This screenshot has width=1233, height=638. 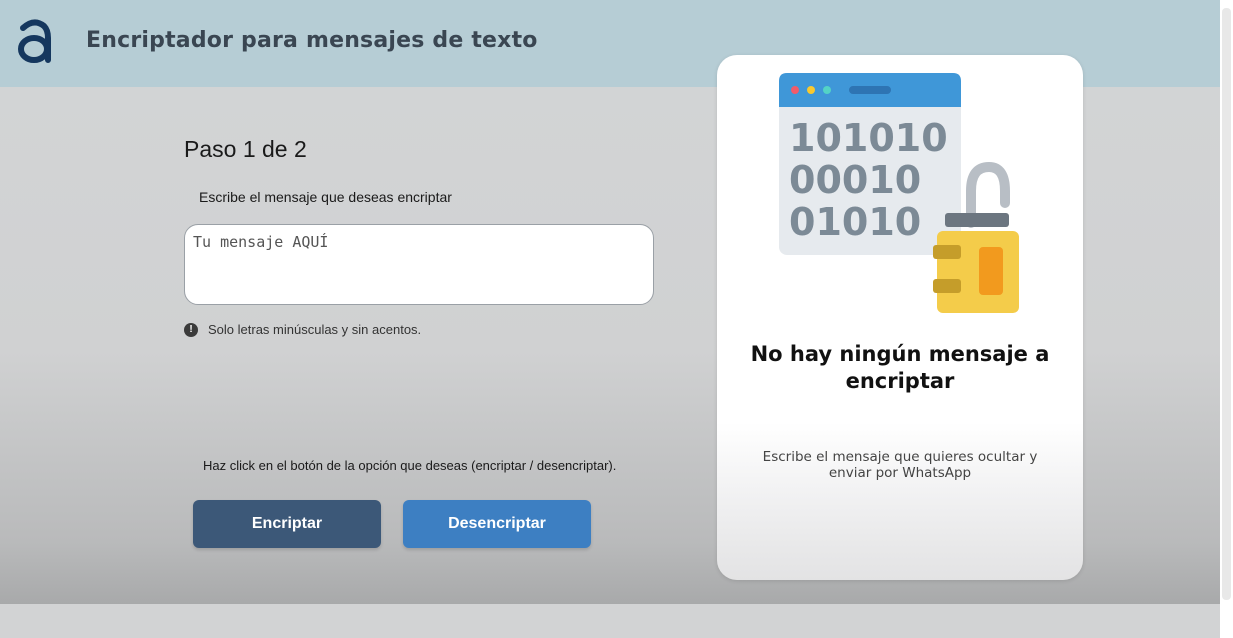 I want to click on binary-line-1: 101010, so click(x=868, y=138).